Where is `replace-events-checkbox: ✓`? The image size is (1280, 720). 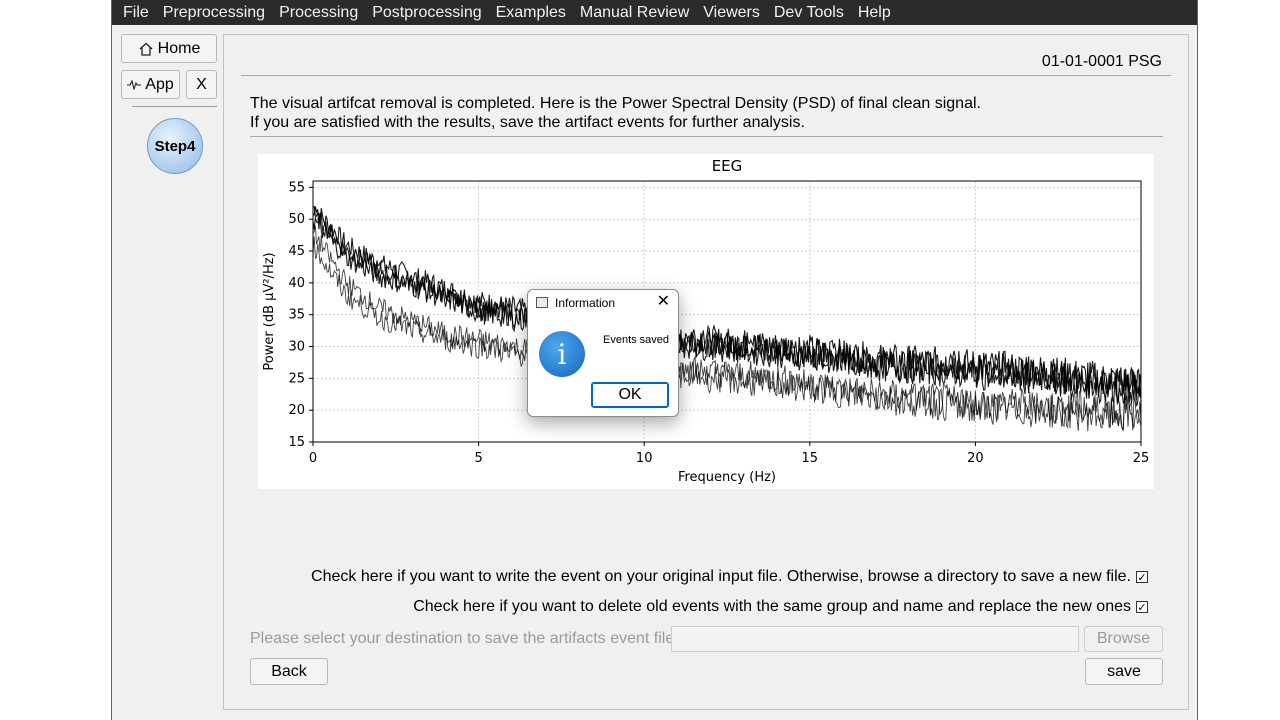
replace-events-checkbox: ✓ is located at coordinates (1142, 607).